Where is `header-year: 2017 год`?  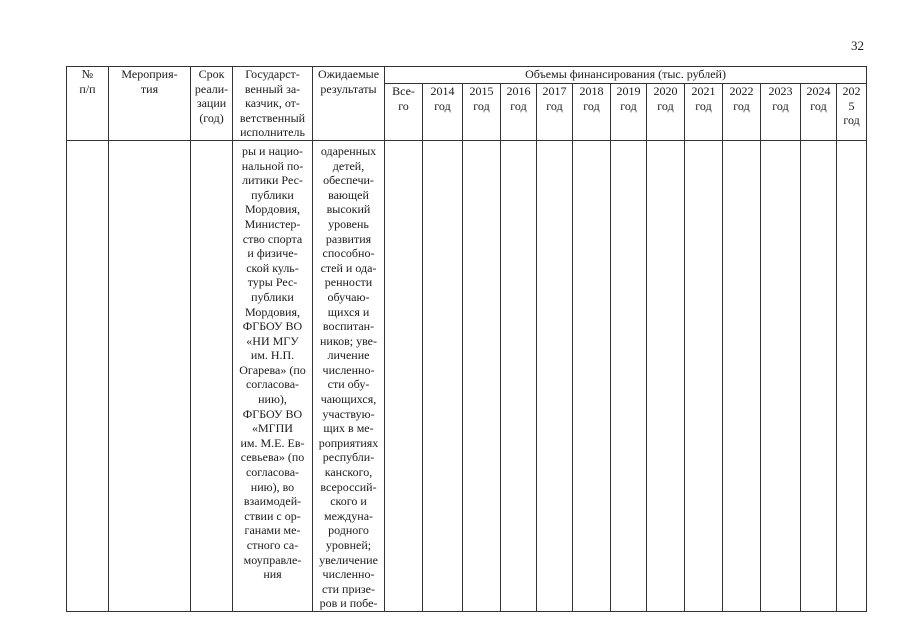 header-year: 2017 год is located at coordinates (554, 112).